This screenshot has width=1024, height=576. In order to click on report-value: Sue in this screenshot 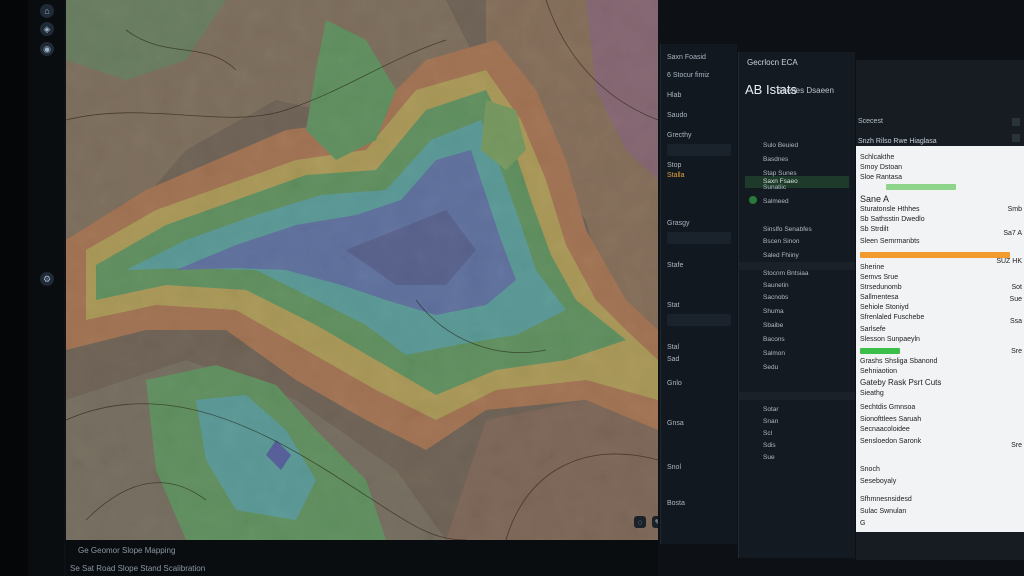, I will do `click(1015, 299)`.